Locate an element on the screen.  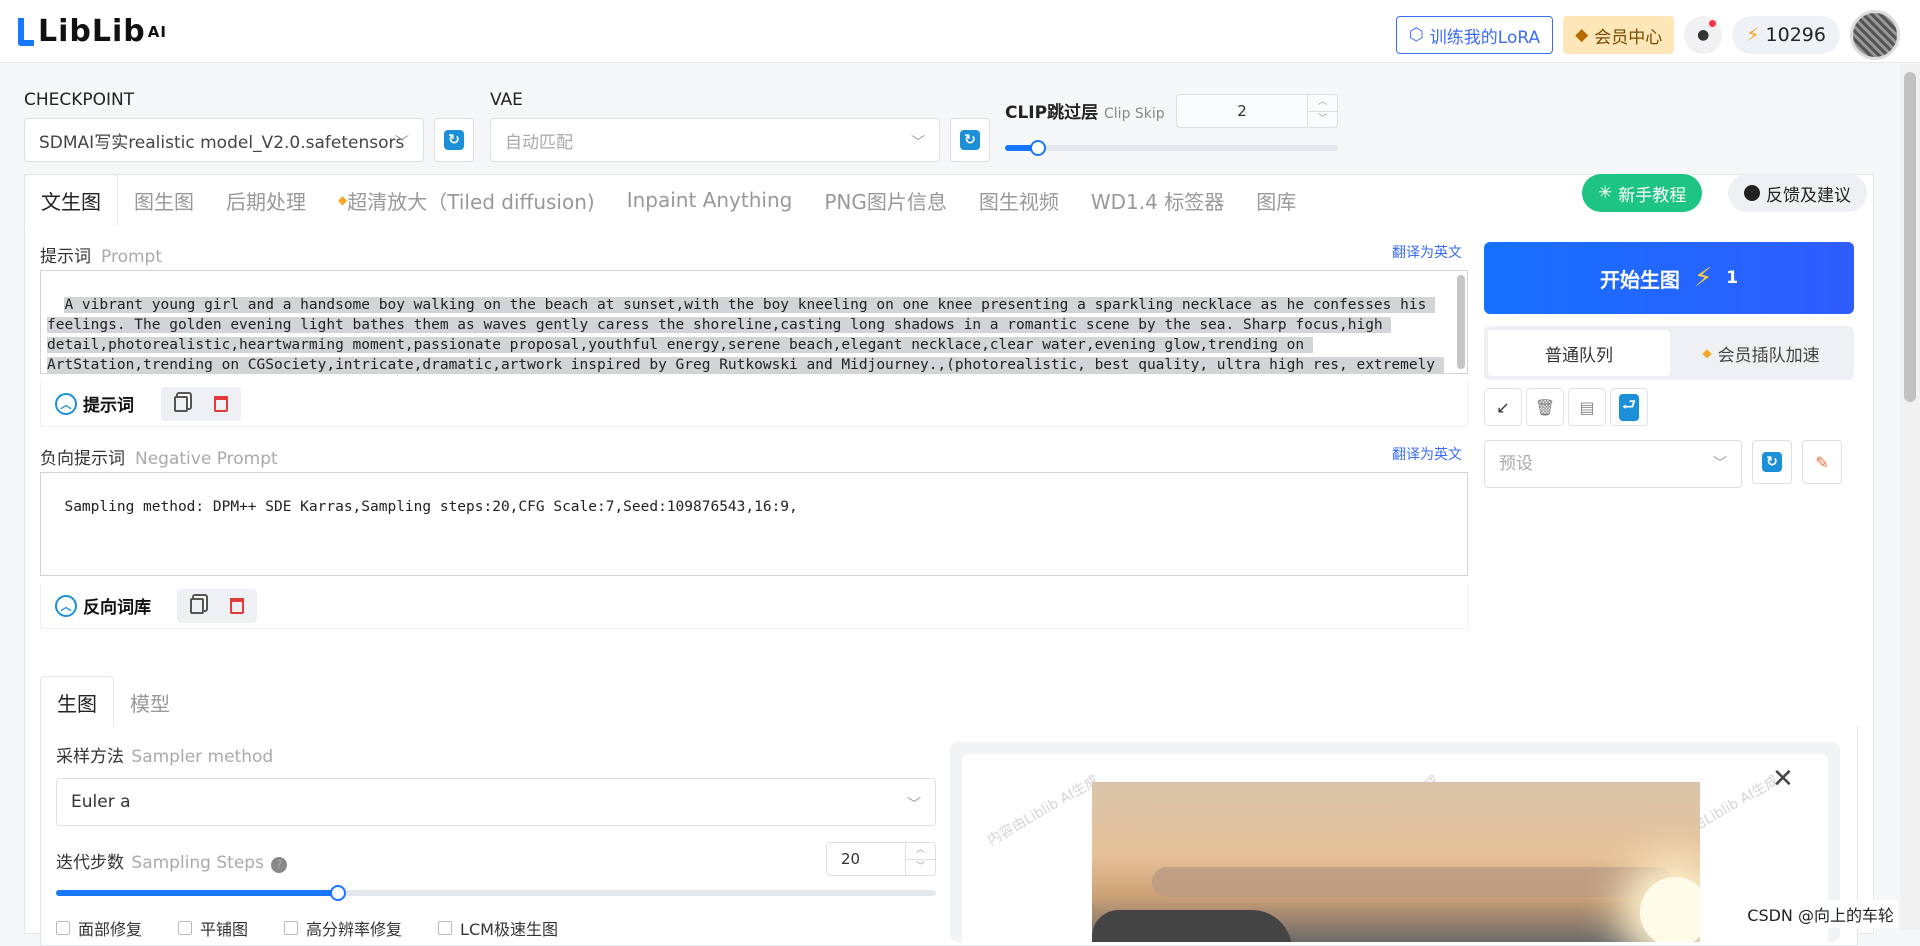
checkpoint-label: CHECKPOINT is located at coordinates (79, 100).